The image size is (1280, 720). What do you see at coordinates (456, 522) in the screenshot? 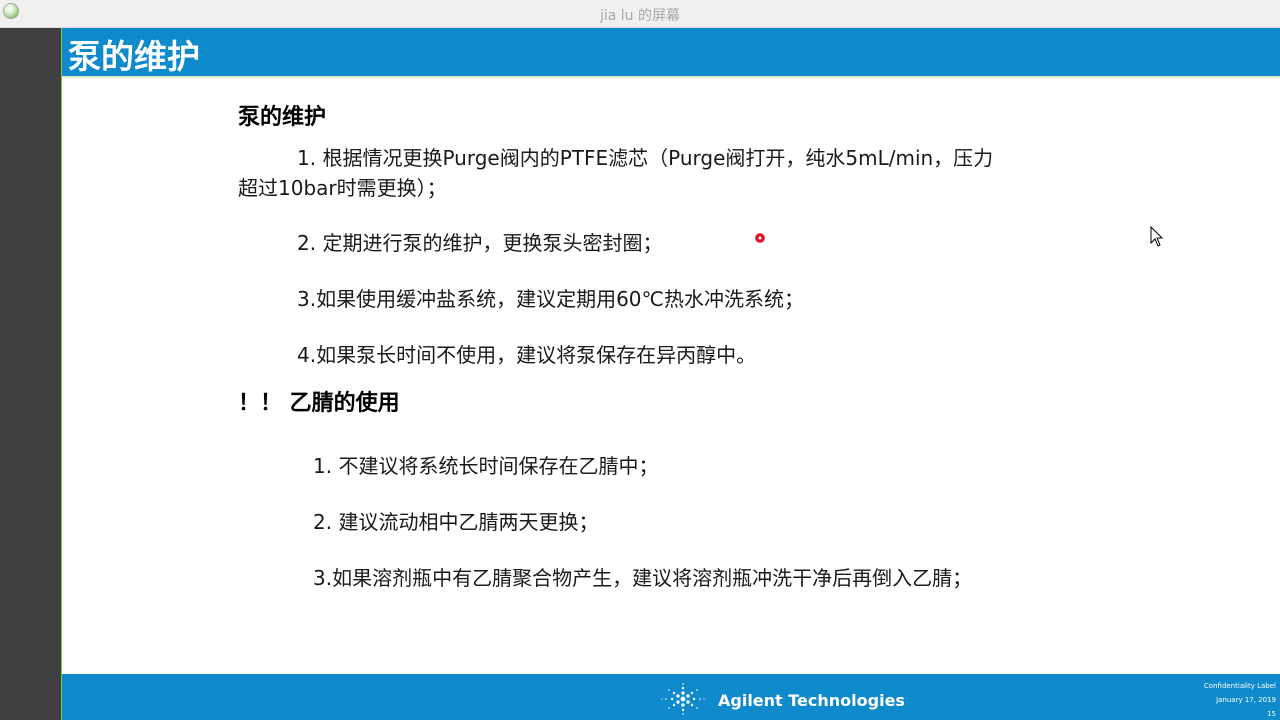
I see `acetonitrile-item-2: 2. 建议流动相中乙腈两天更换；` at bounding box center [456, 522].